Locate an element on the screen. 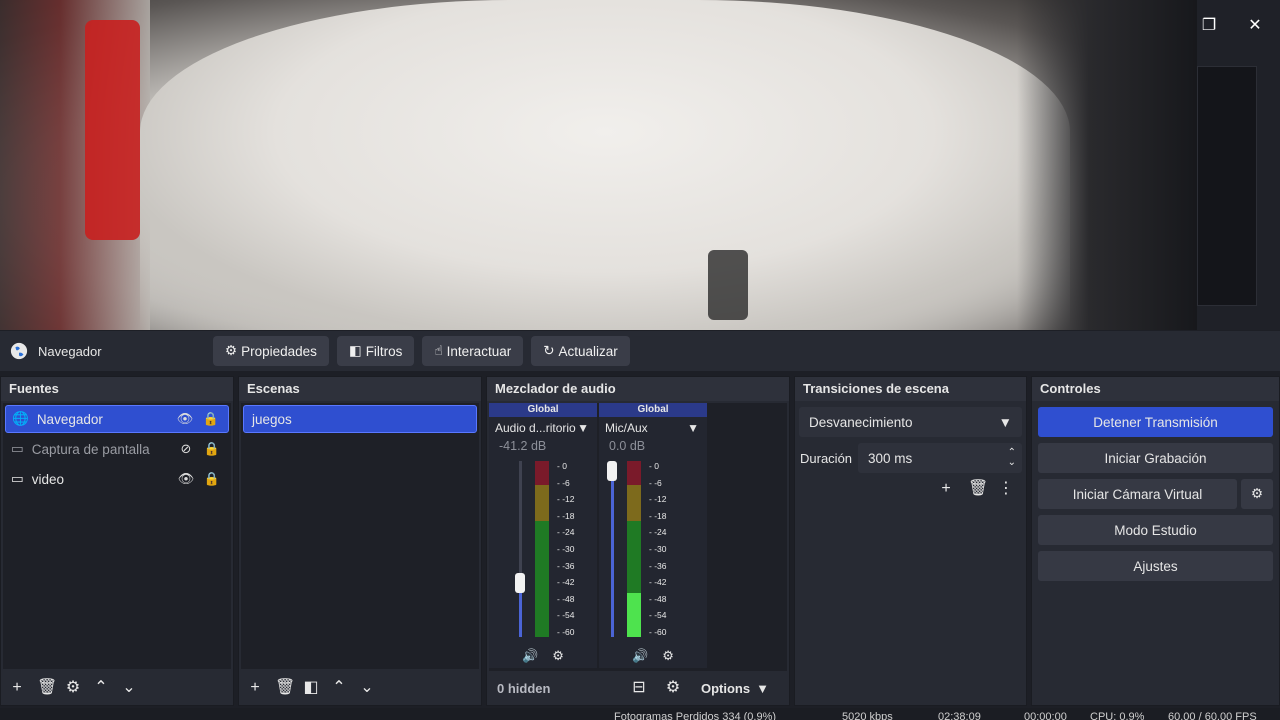 The image size is (1280, 720). controls-title: Controles is located at coordinates (1155, 389).